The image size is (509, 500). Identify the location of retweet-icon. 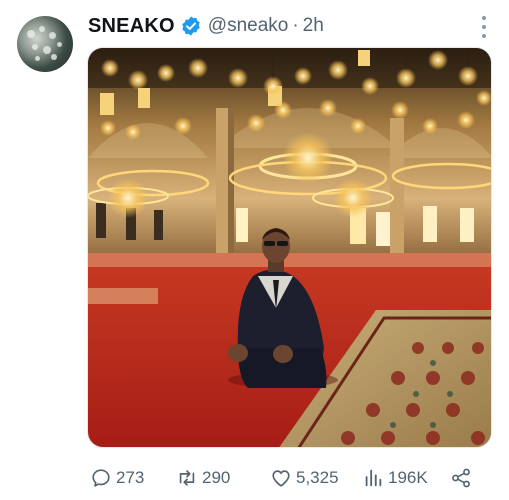
(187, 478).